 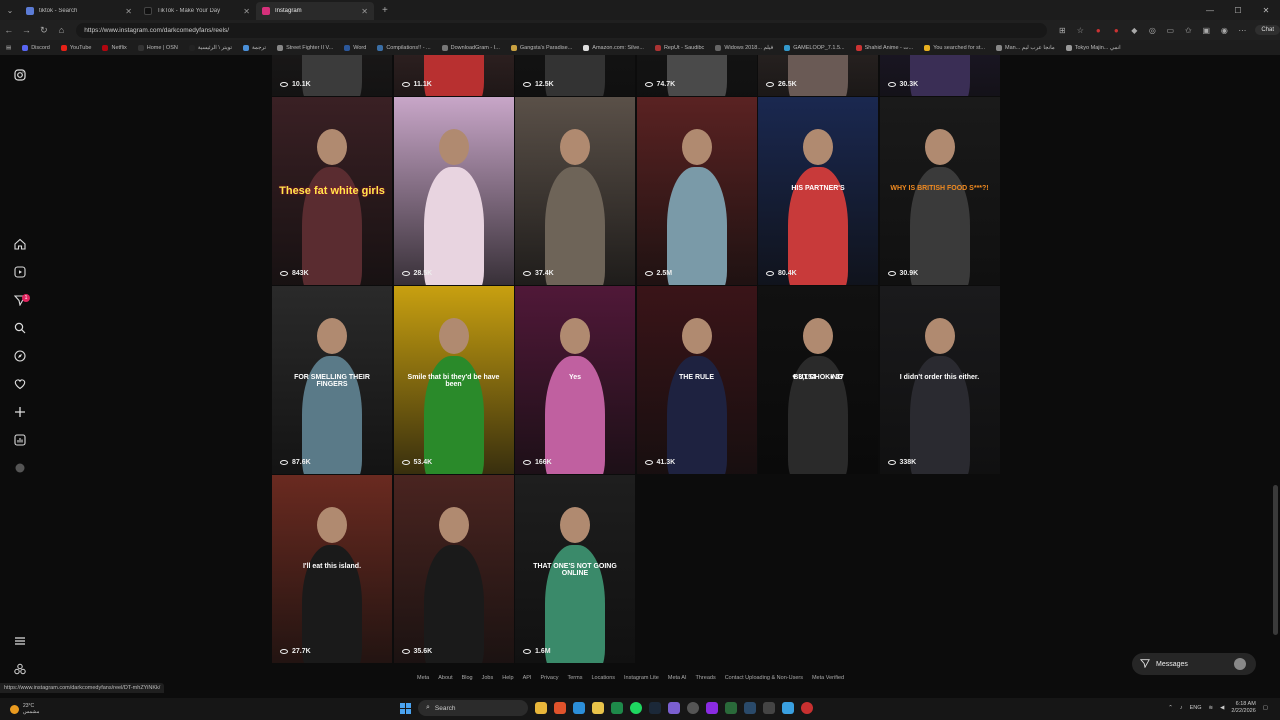 What do you see at coordinates (453, 191) in the screenshot?
I see `reel-thumbnail: 28.5K` at bounding box center [453, 191].